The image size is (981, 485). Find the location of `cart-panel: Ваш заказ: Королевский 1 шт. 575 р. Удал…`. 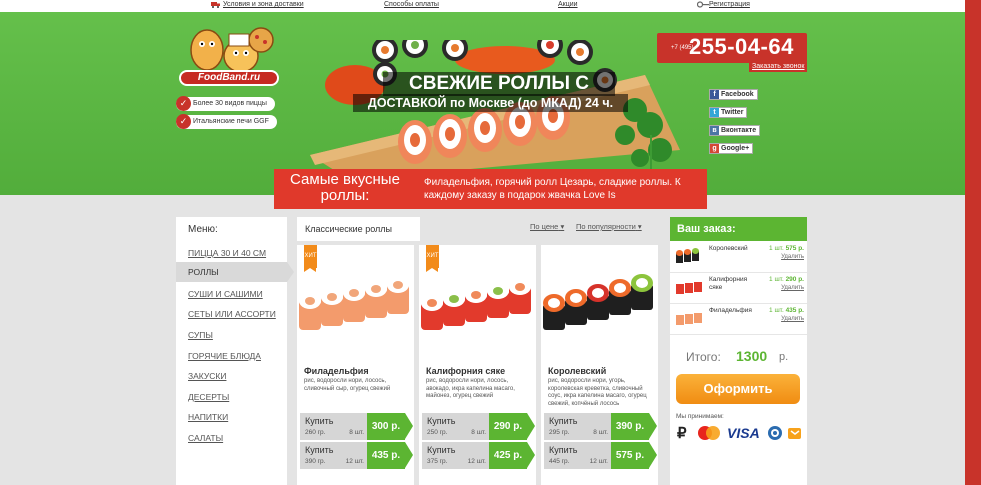

cart-panel: Ваш заказ: Королевский 1 шт. 575 р. Удал… is located at coordinates (738, 351).